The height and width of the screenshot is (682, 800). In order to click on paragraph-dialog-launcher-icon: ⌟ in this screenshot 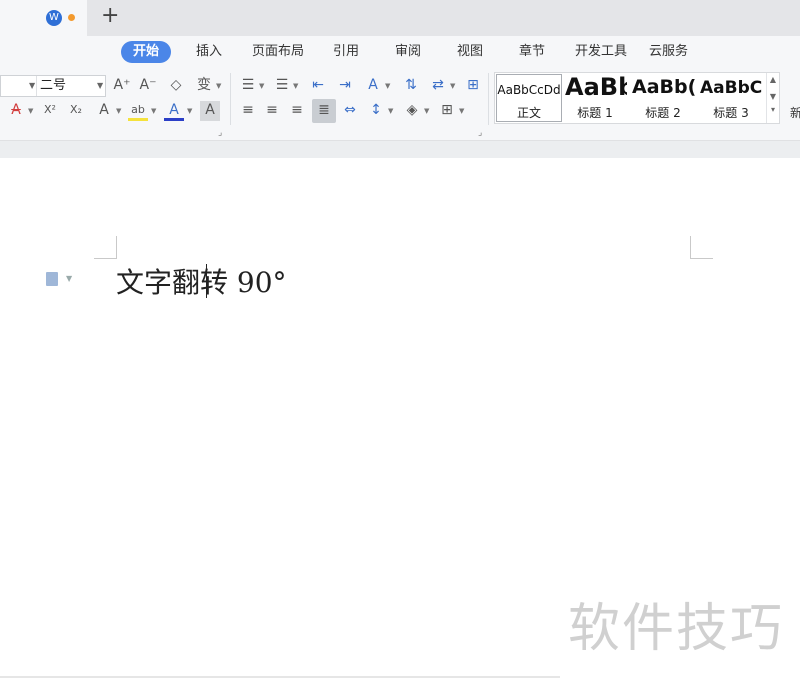, I will do `click(480, 133)`.